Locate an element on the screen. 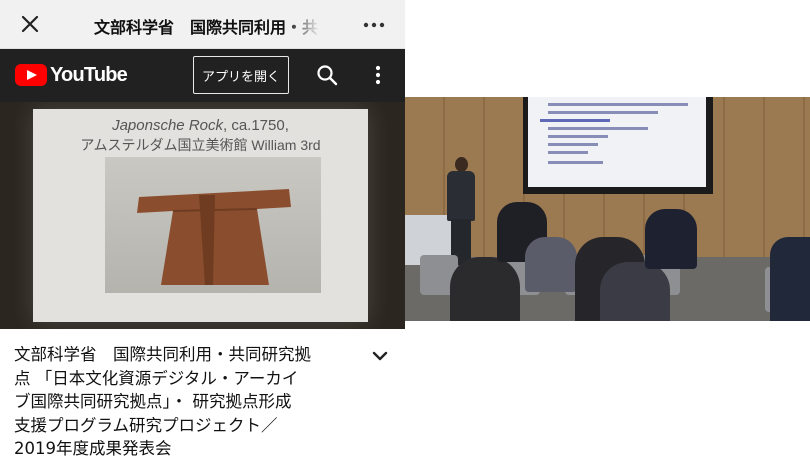 The height and width of the screenshot is (464, 810). open-app-button: アプリを開く is located at coordinates (241, 75).